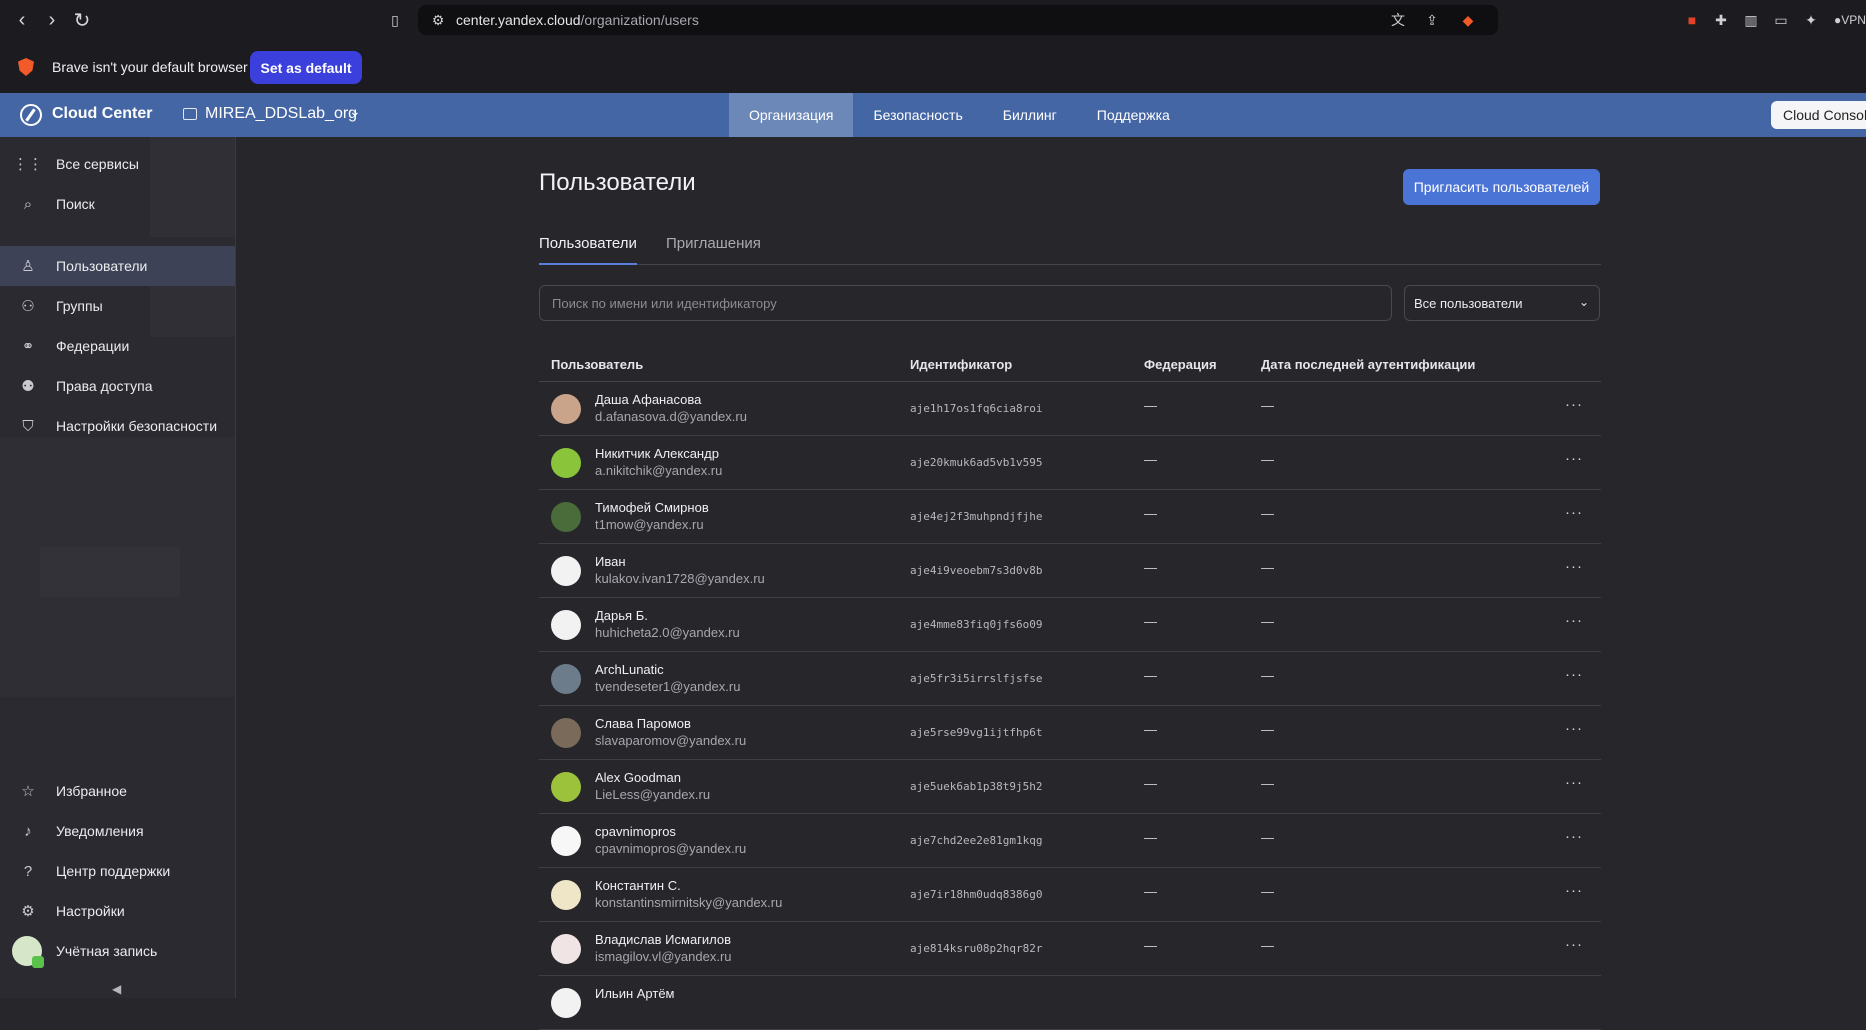 This screenshot has height=1030, width=1866. What do you see at coordinates (1692, 20) in the screenshot?
I see `record-icon: ■` at bounding box center [1692, 20].